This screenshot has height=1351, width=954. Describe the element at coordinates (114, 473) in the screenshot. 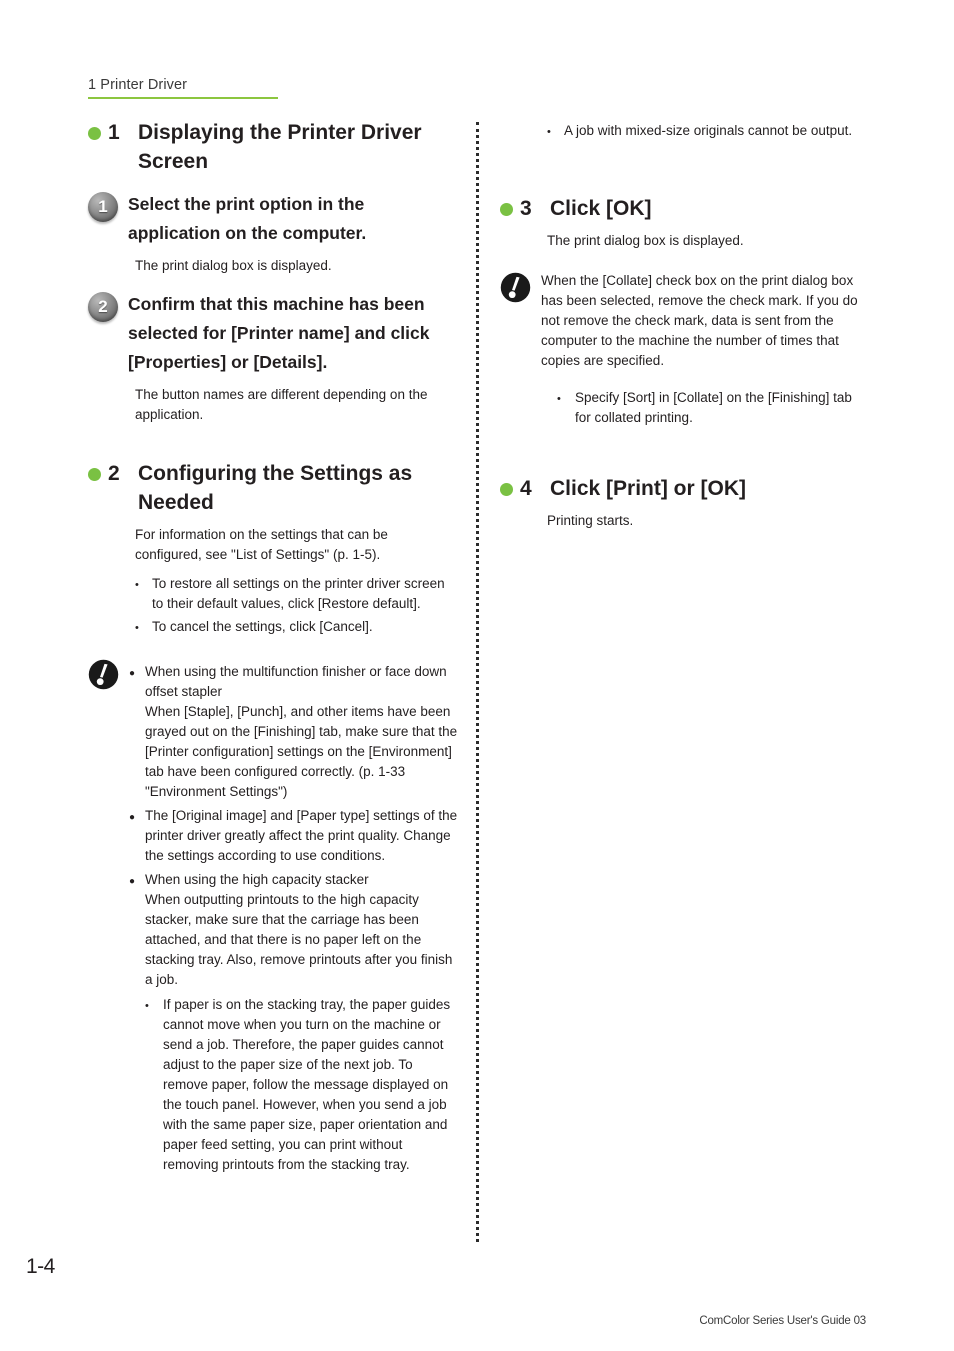

I see `section-number: 2` at that location.